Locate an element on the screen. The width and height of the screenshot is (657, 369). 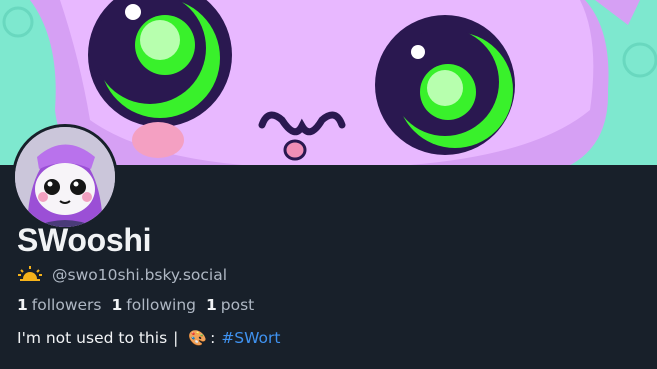
avatar is located at coordinates (65, 177).